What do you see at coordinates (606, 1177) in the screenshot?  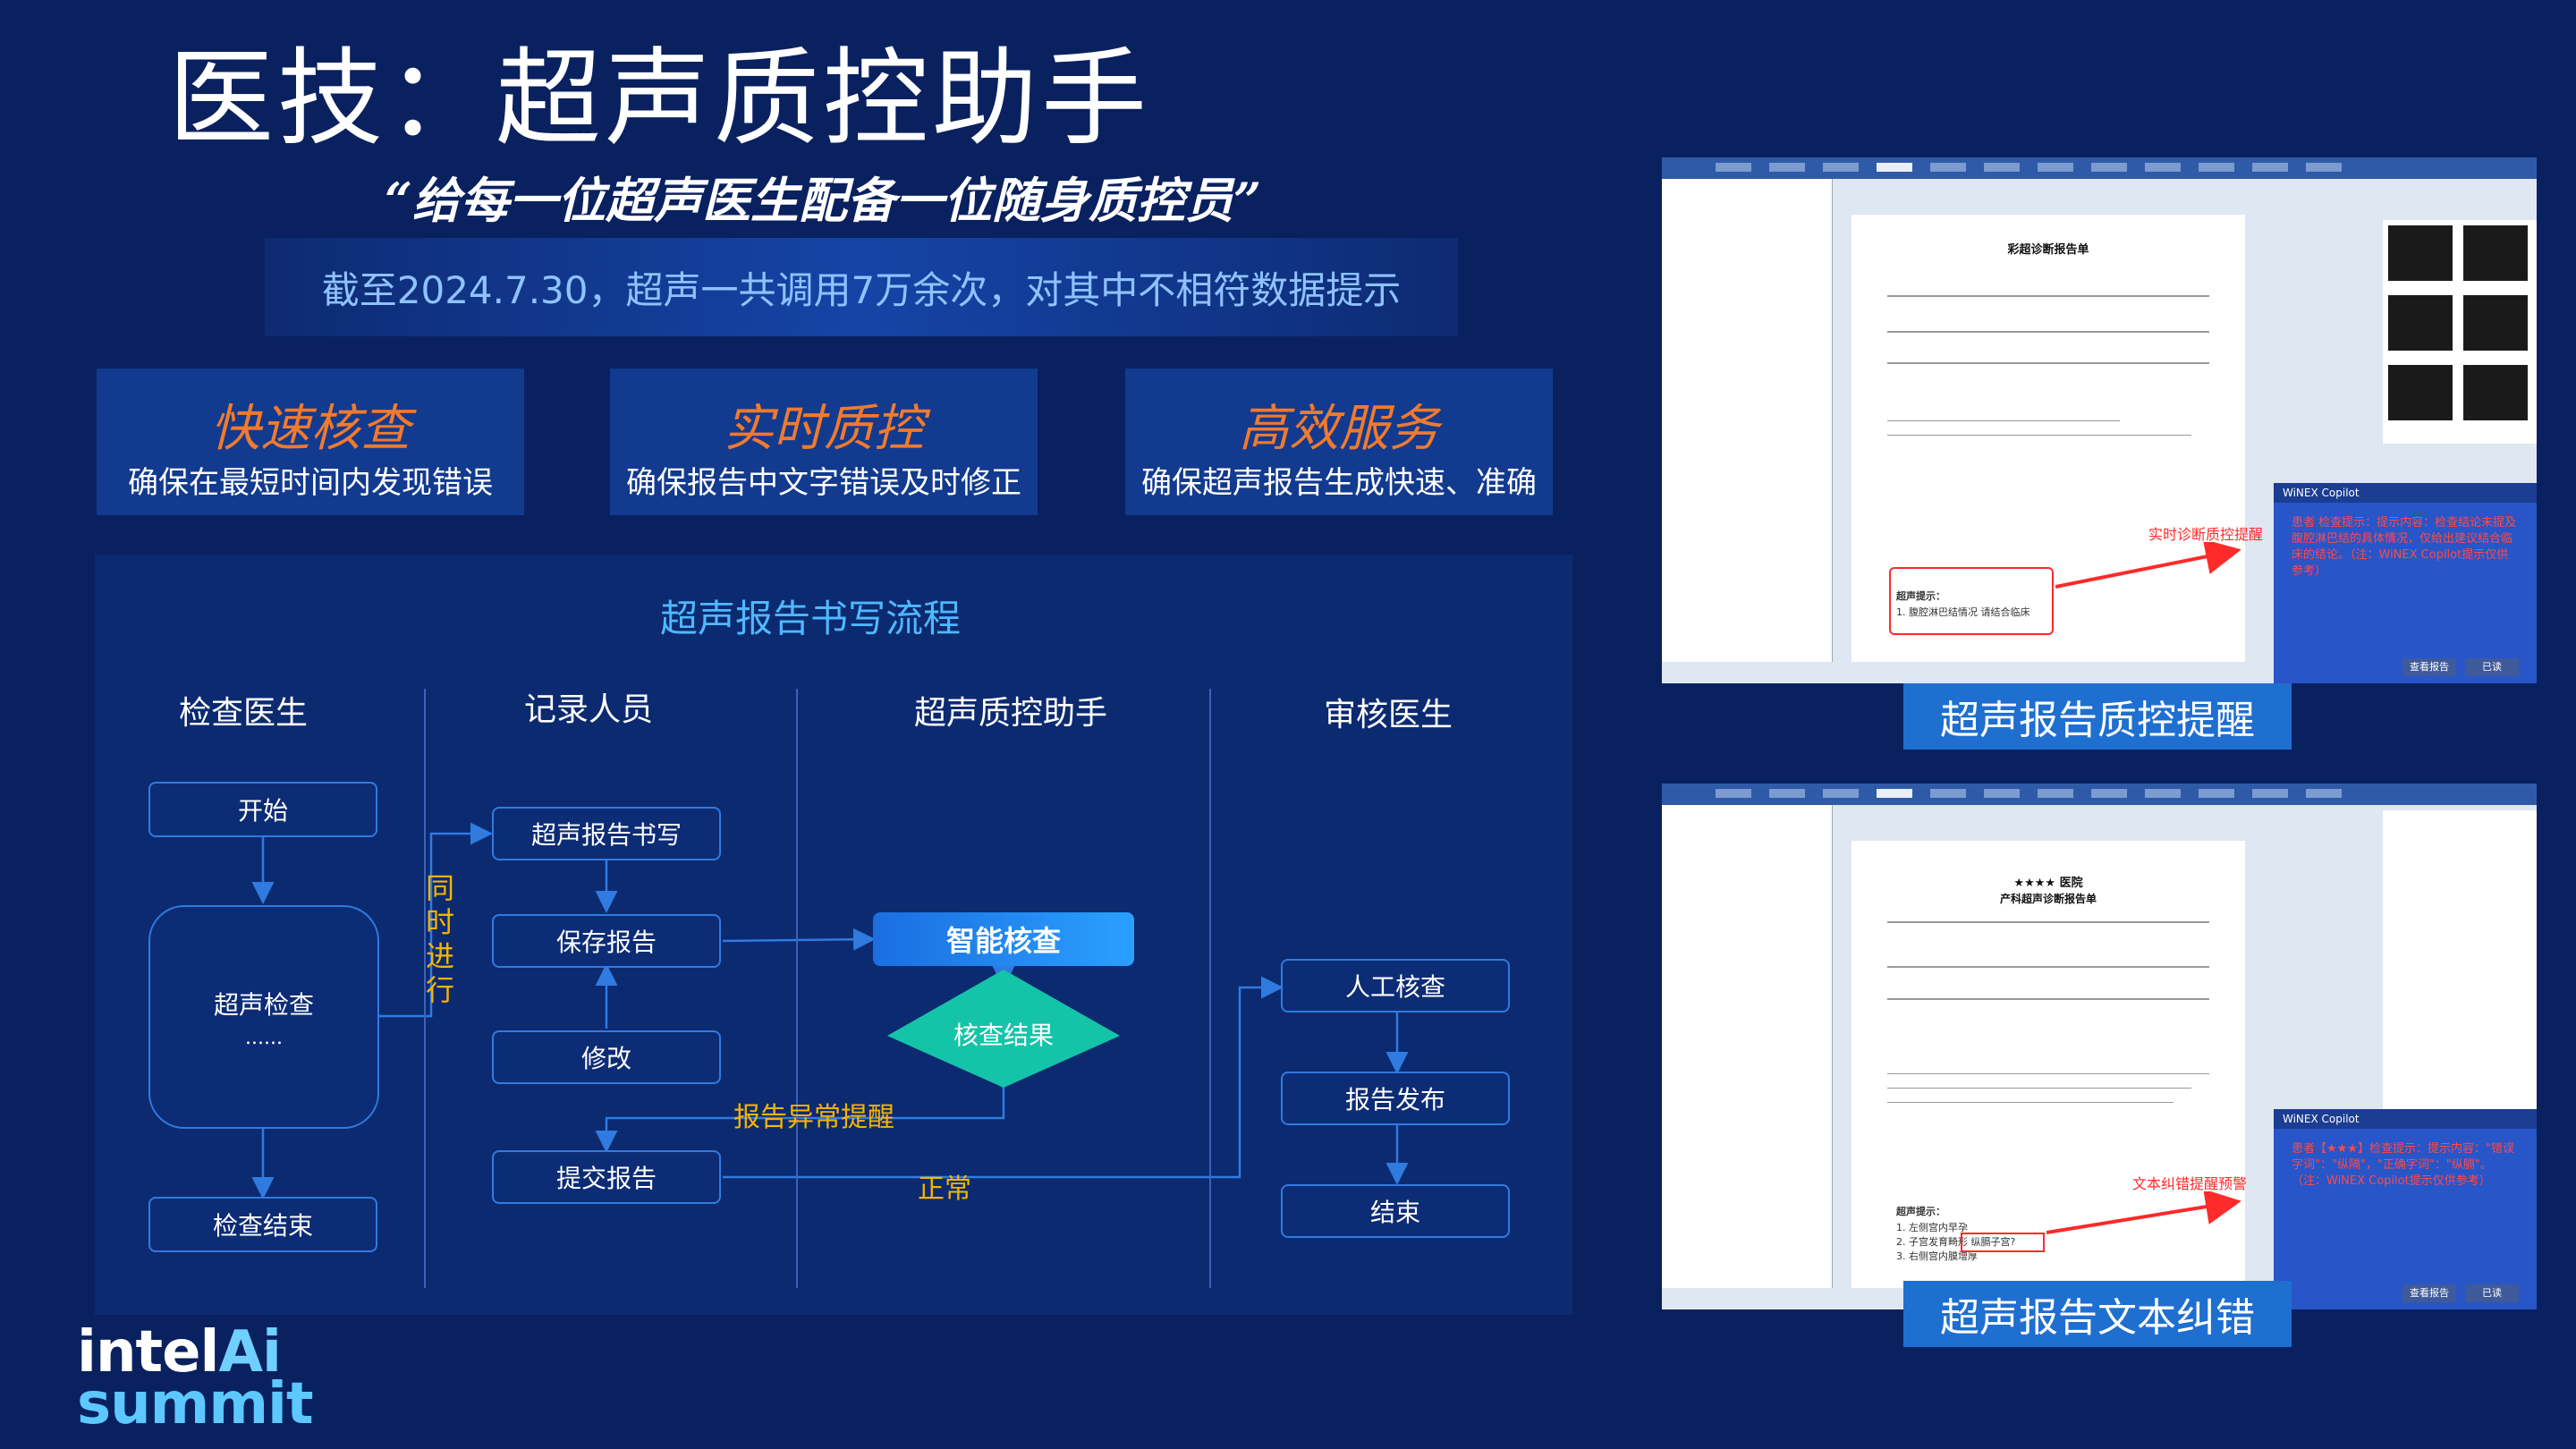 I see `node-submit-report: 提交报告` at bounding box center [606, 1177].